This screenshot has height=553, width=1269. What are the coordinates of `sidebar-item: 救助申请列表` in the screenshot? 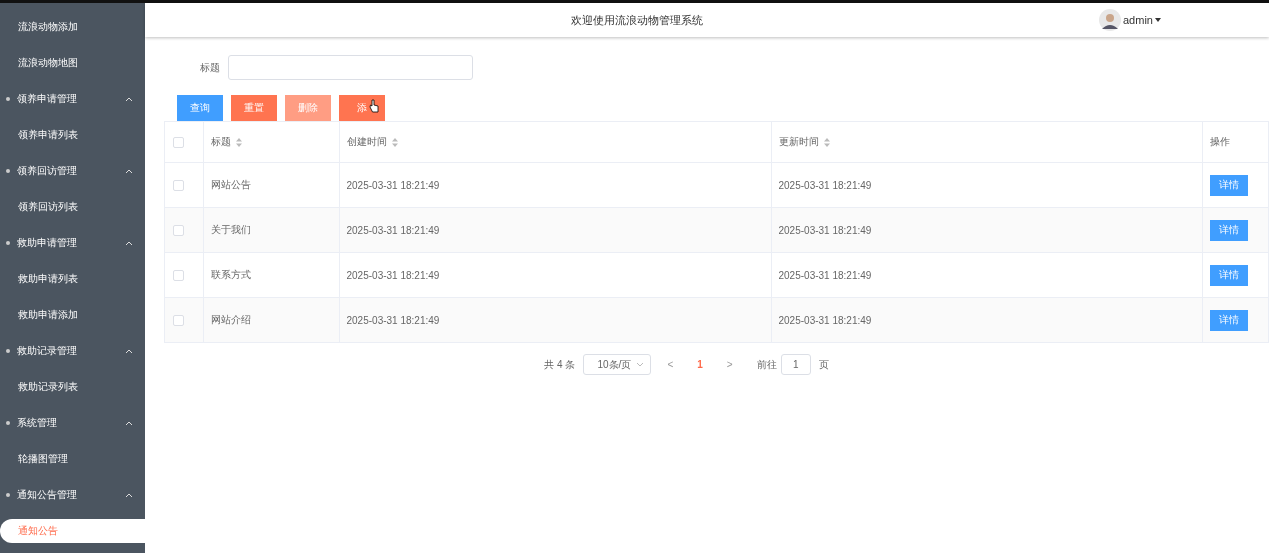 It's located at (72, 279).